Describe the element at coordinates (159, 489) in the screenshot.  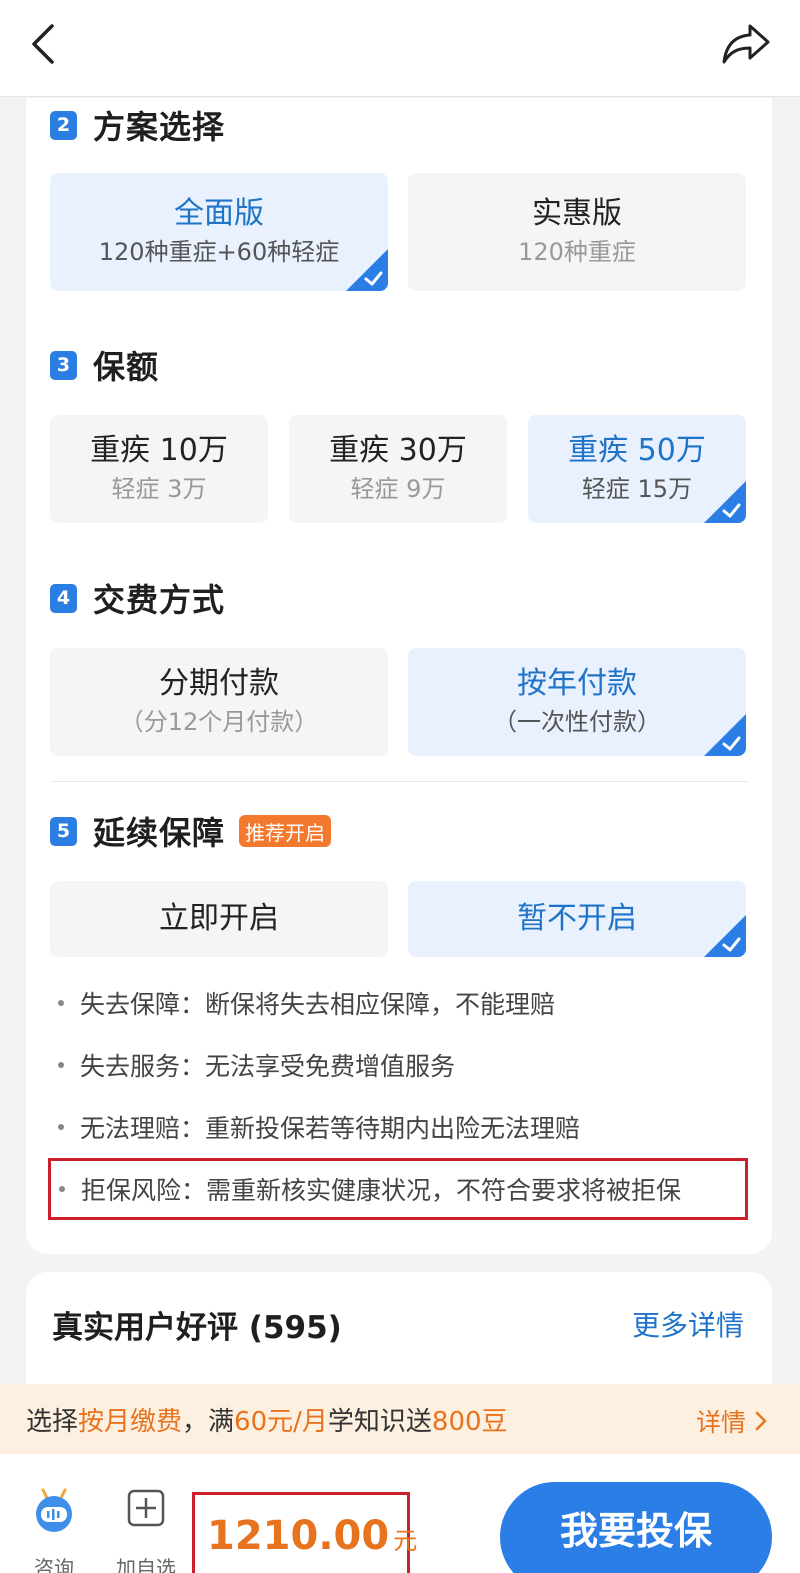
I see `option-sub-label: 轻症 3万` at that location.